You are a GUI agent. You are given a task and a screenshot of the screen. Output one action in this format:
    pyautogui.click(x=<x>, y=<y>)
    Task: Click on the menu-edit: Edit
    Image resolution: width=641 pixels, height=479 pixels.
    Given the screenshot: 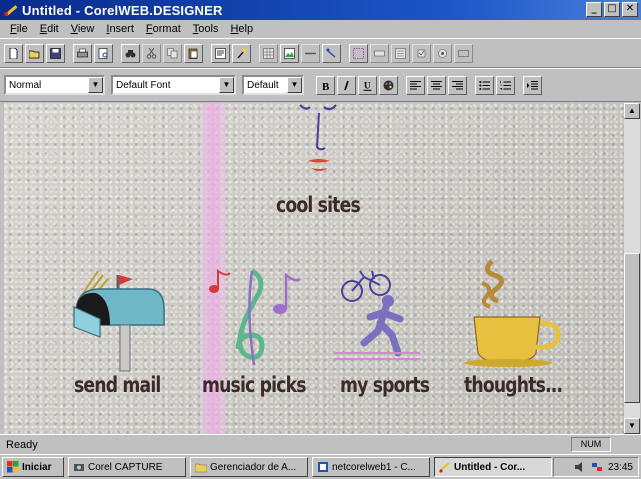 What is the action you would take?
    pyautogui.click(x=49, y=29)
    